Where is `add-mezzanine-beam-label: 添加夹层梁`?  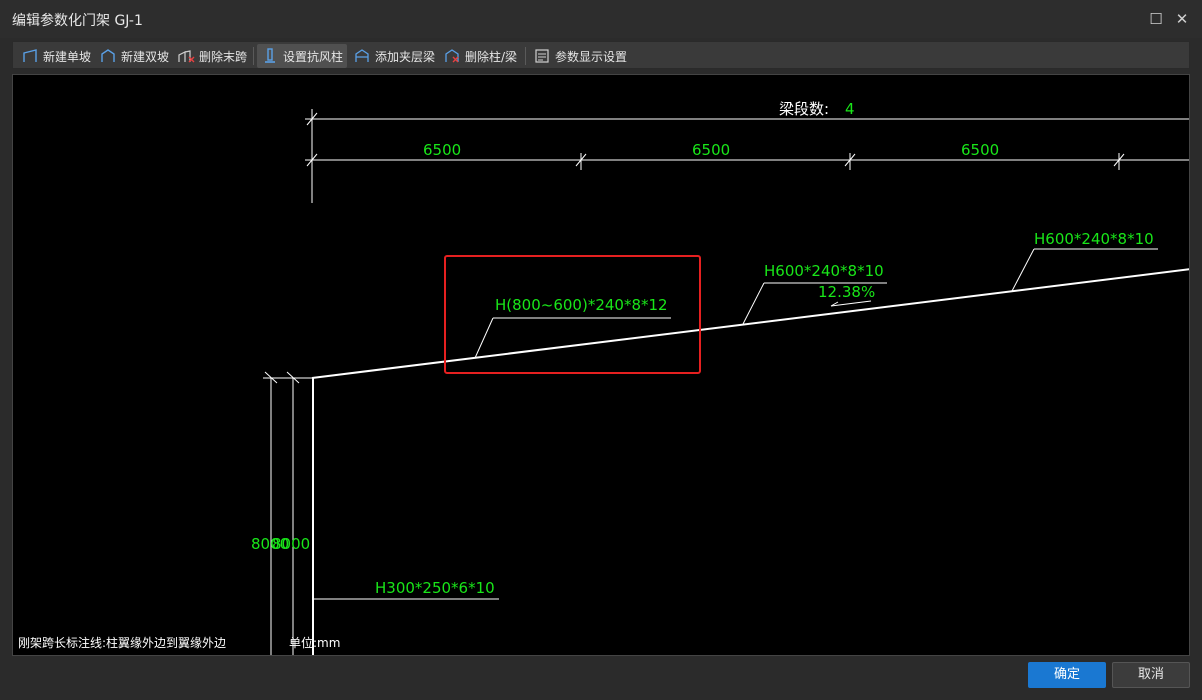 add-mezzanine-beam-label: 添加夹层梁 is located at coordinates (405, 56).